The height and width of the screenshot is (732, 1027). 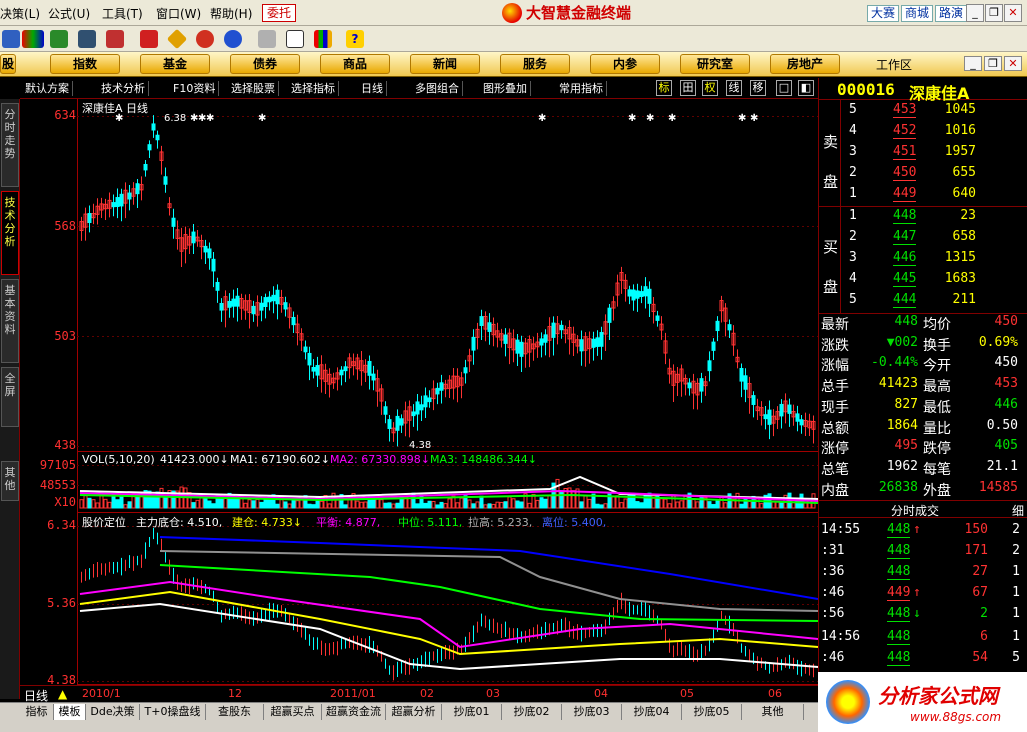 I want to click on btab-analysis: 超赢分析, so click(x=414, y=712).